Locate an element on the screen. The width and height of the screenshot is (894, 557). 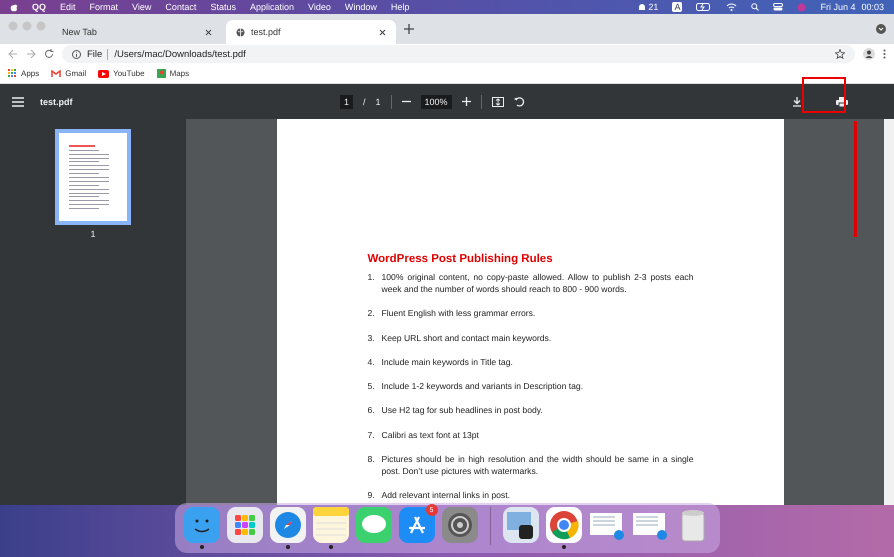
browser-tab: test.pdf is located at coordinates (311, 32).